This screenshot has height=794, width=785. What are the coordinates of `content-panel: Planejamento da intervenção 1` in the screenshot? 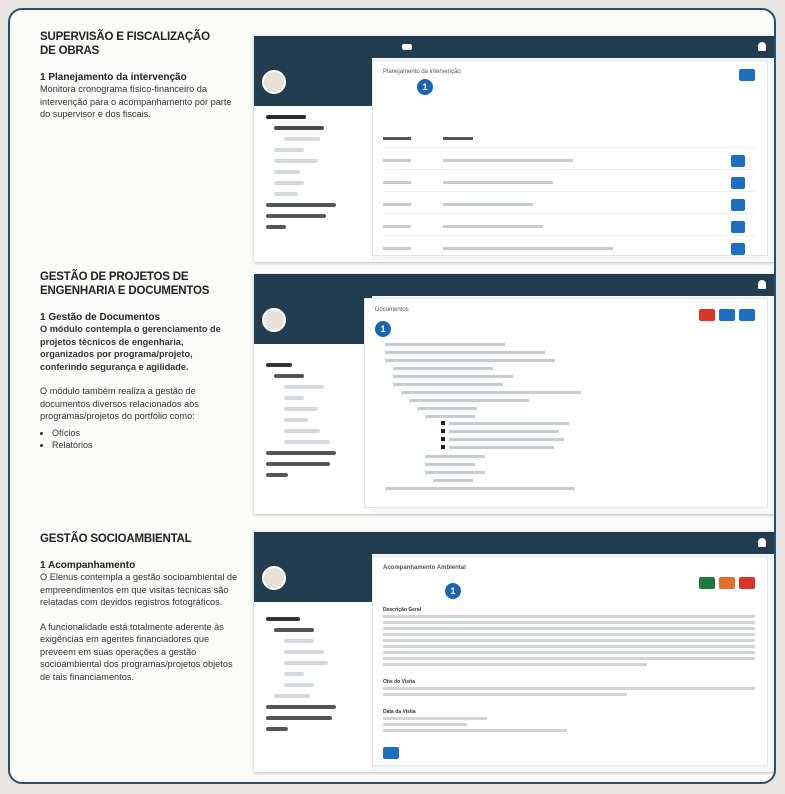 It's located at (570, 159).